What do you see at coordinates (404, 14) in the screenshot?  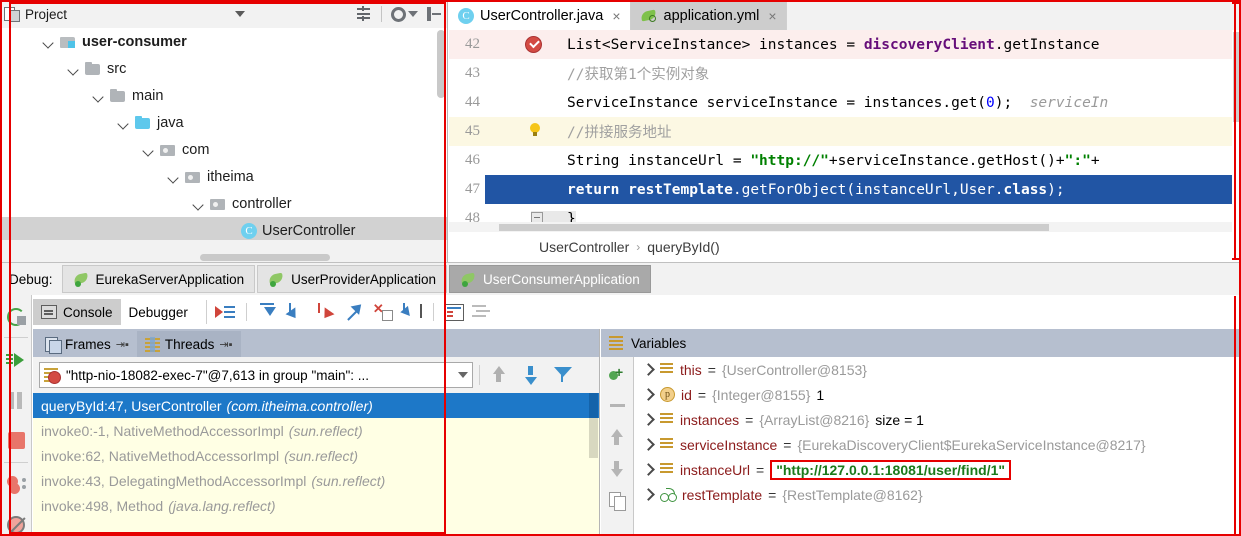 I see `settings-gear-button` at bounding box center [404, 14].